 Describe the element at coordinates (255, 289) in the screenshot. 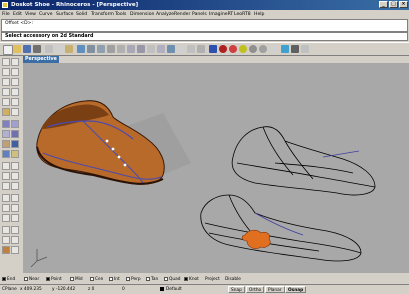

I see `ortho-toggle: Ortho` at that location.